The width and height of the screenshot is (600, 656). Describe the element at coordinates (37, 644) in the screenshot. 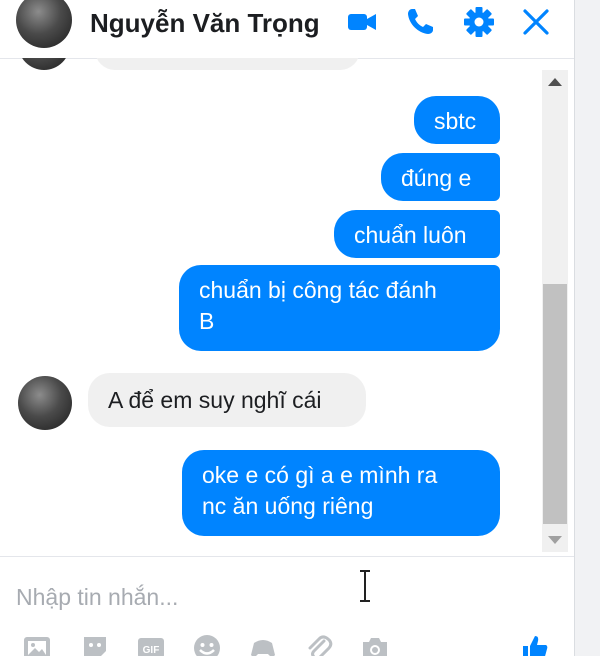

I see `photo-icon` at that location.